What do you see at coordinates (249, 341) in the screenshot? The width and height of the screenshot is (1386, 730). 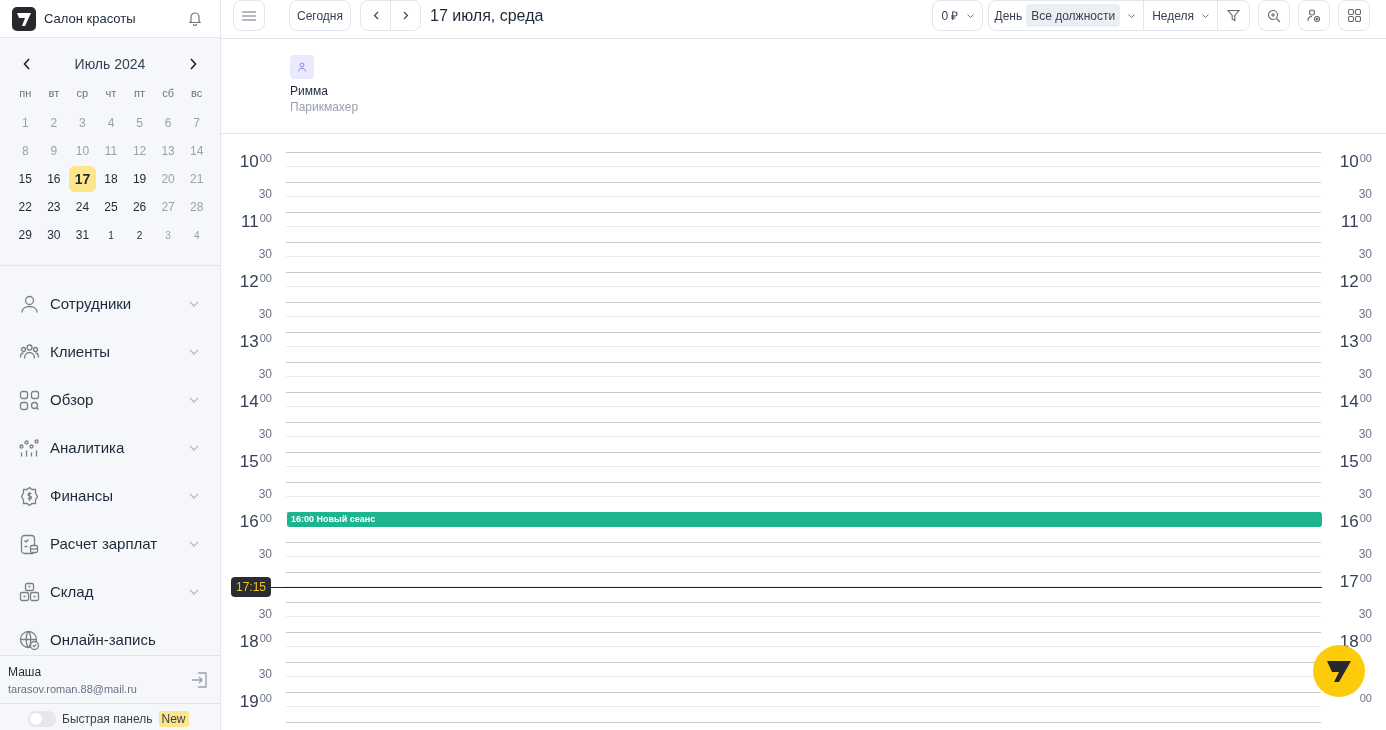 I see `hour-label: 13` at bounding box center [249, 341].